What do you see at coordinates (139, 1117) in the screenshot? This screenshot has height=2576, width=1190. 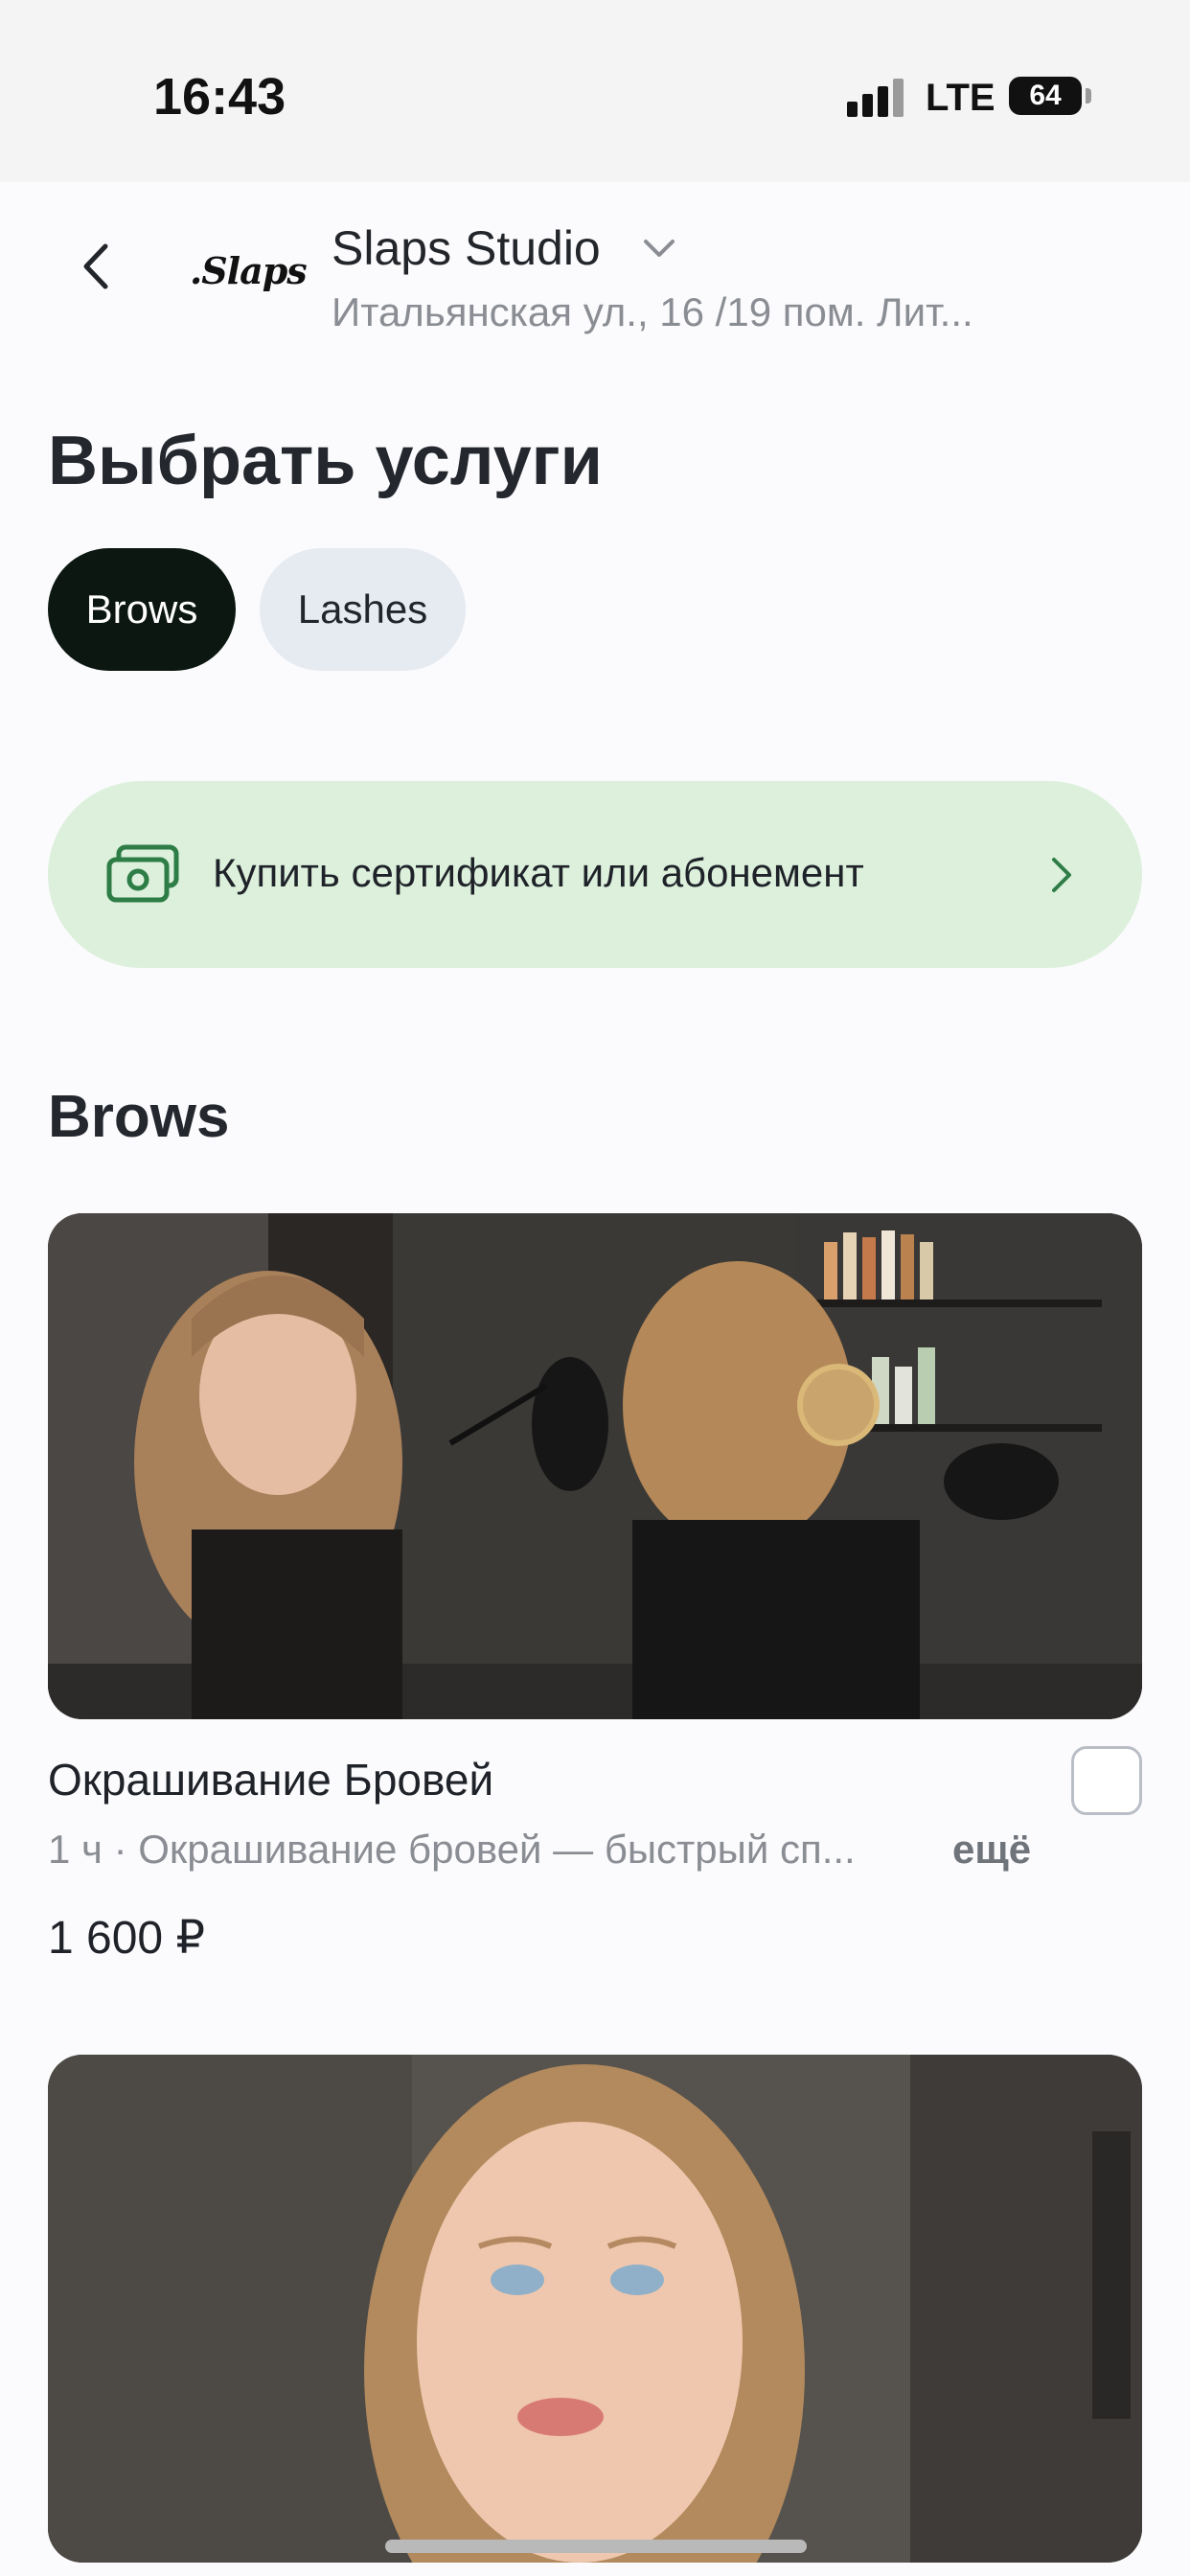 I see `section-title: Brows` at bounding box center [139, 1117].